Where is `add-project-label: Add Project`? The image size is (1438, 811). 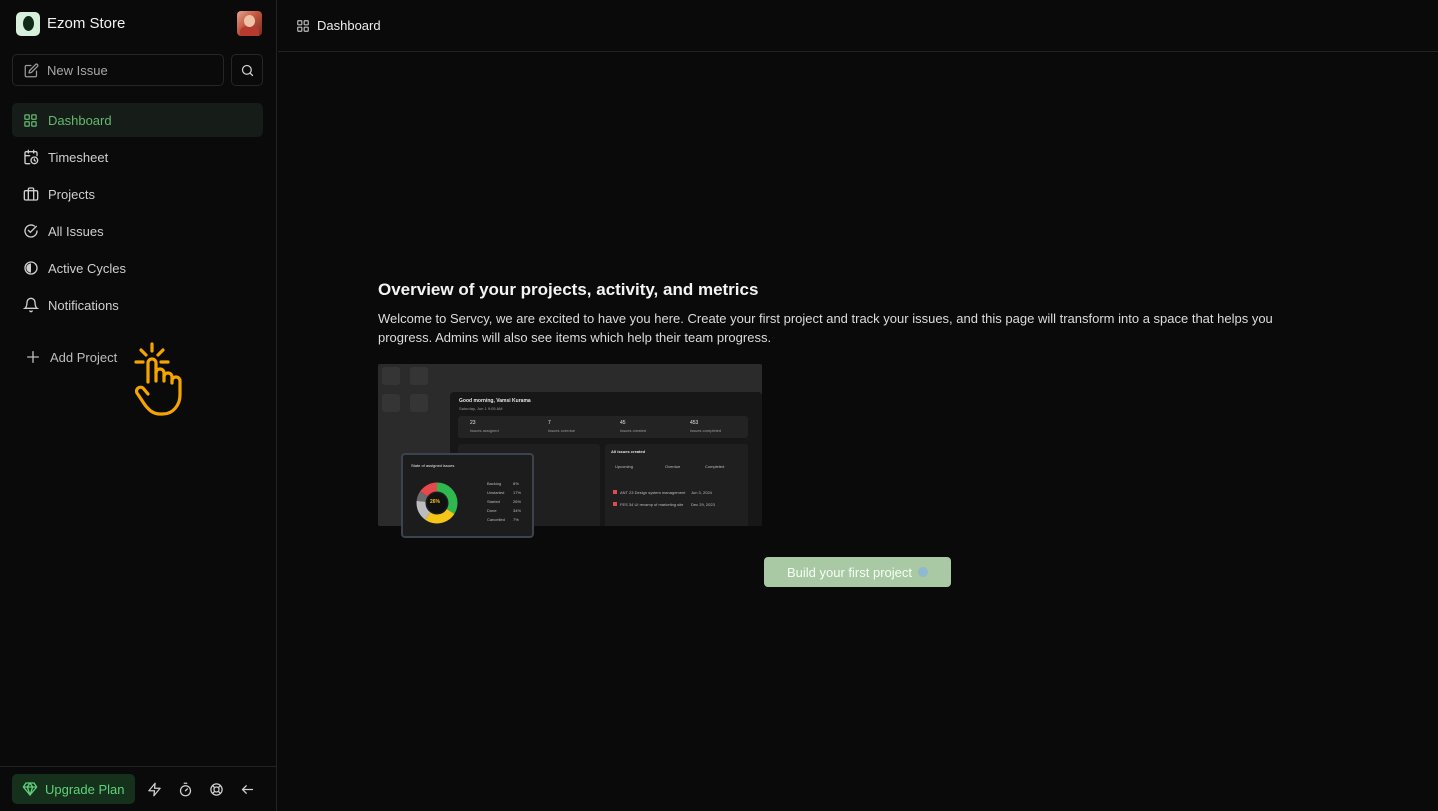
add-project-label: Add Project is located at coordinates (84, 357).